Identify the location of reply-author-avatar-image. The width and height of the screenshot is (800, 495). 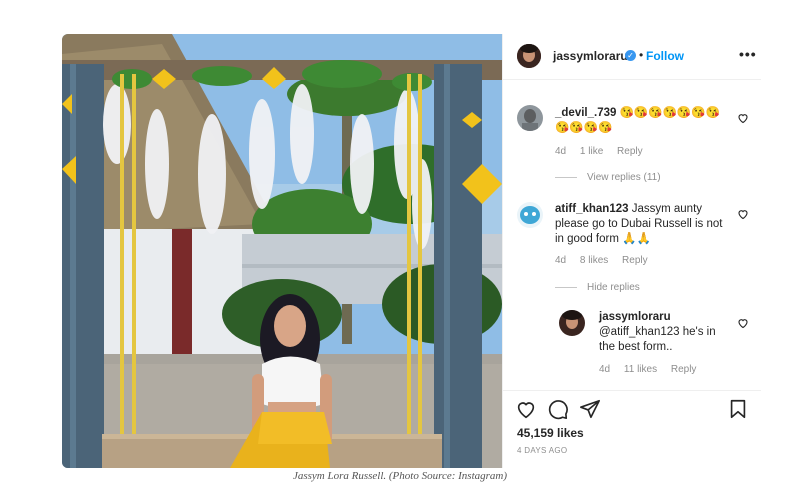
(572, 323).